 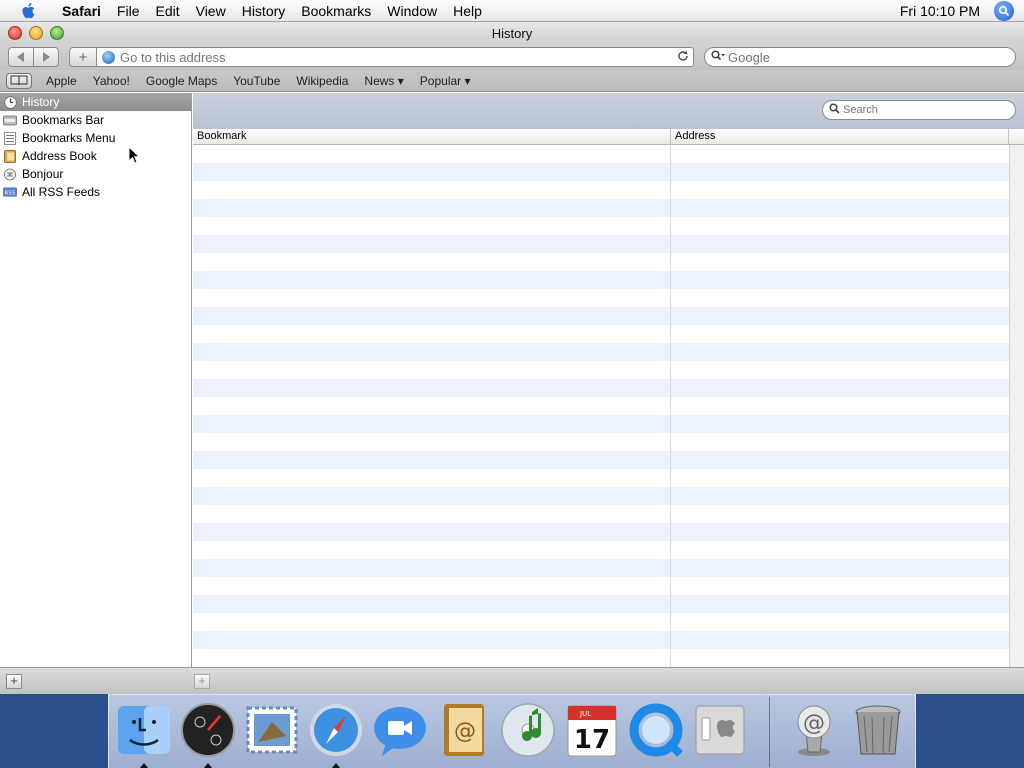 What do you see at coordinates (683, 57) in the screenshot?
I see `reload-icon` at bounding box center [683, 57].